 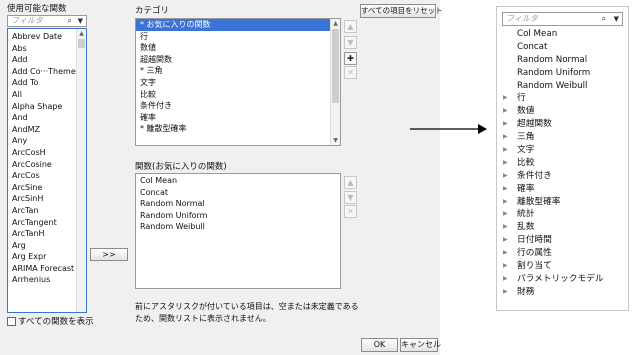 I want to click on panel-category-item: ▶ 日付時間, so click(x=562, y=240).